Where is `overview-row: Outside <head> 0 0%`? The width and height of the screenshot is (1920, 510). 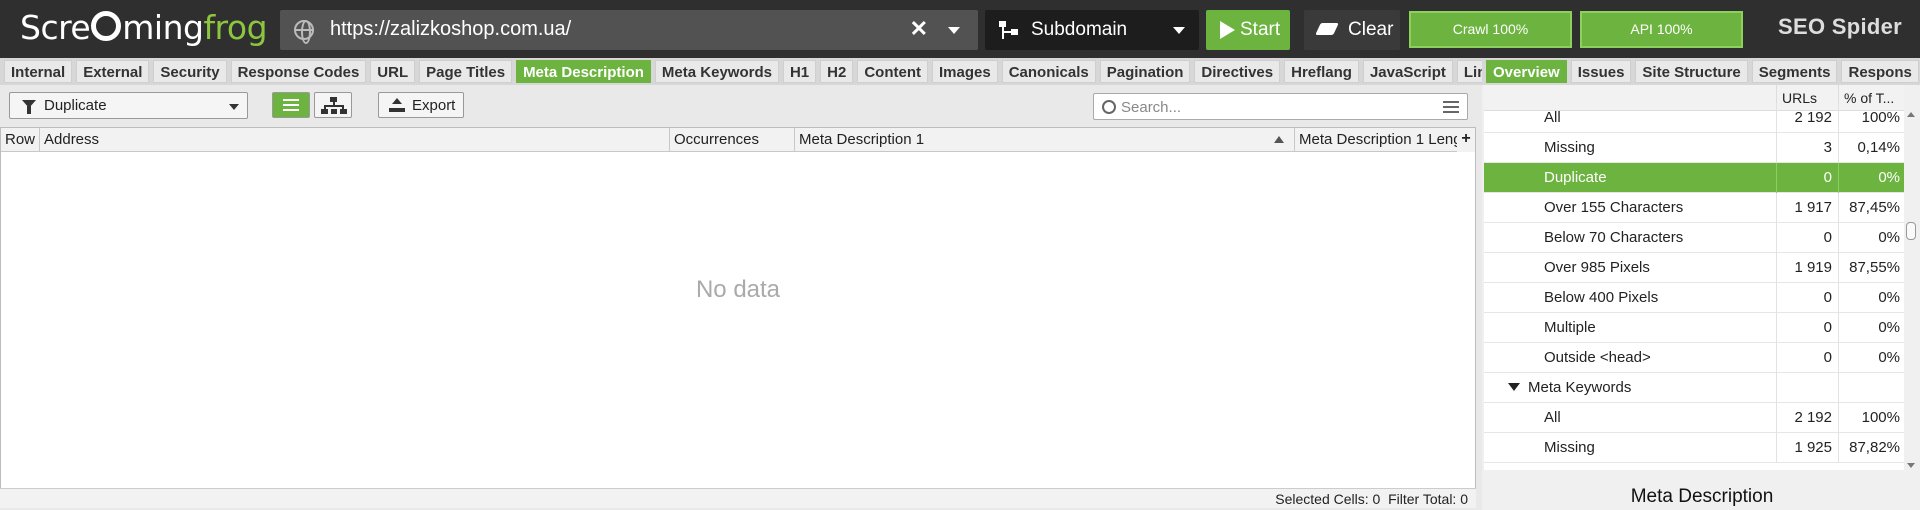 overview-row: Outside <head> 0 0% is located at coordinates (1694, 358).